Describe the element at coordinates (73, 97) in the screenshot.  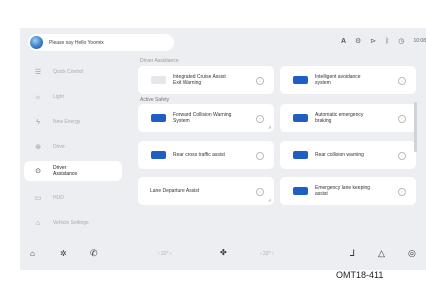
I see `sidebar-item-light: ☼ Light` at that location.